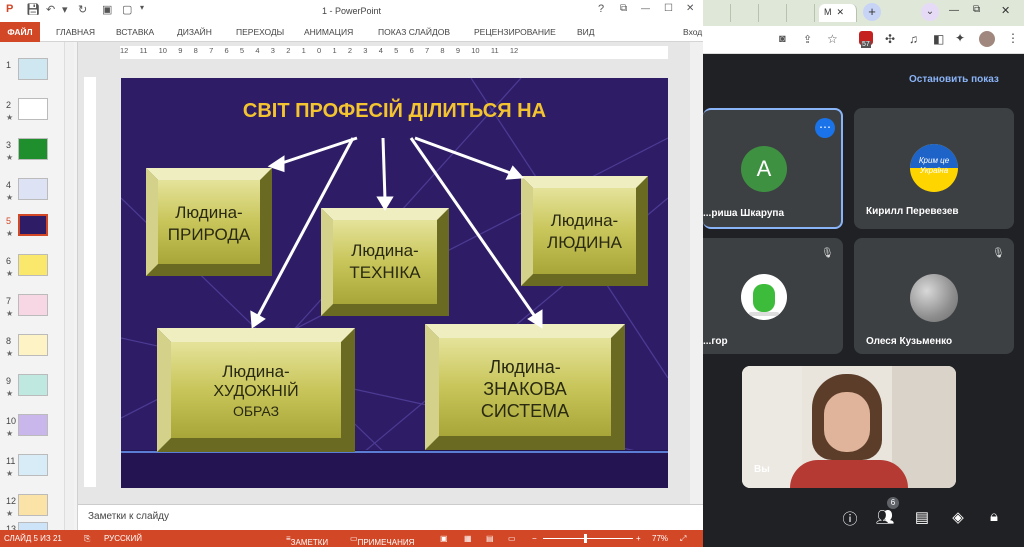 This screenshot has width=1024, height=547. Describe the element at coordinates (307, 540) in the screenshot. I see `notes-toggle-button: ≡ ЗАМЕТКИ` at that location.